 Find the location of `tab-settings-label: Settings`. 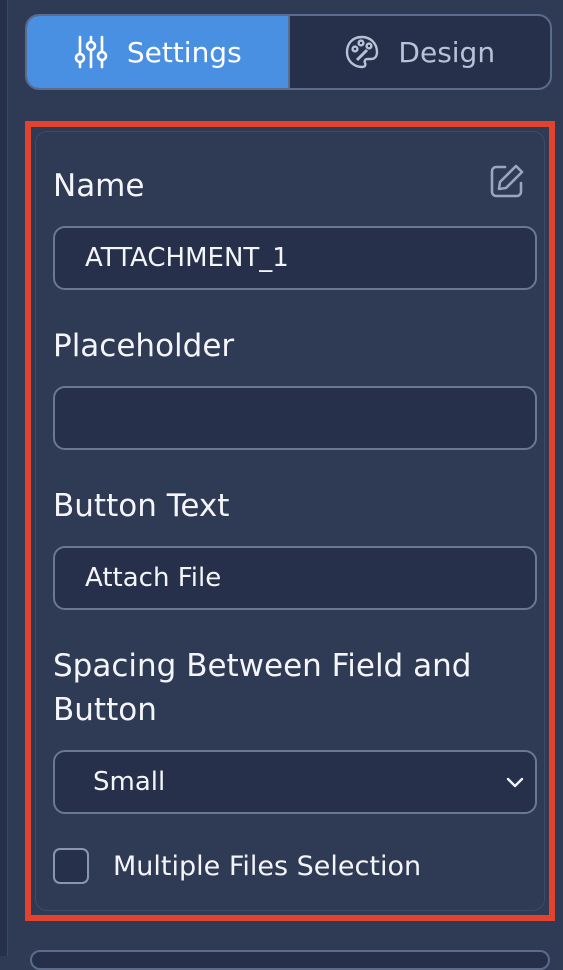

tab-settings-label: Settings is located at coordinates (184, 52).